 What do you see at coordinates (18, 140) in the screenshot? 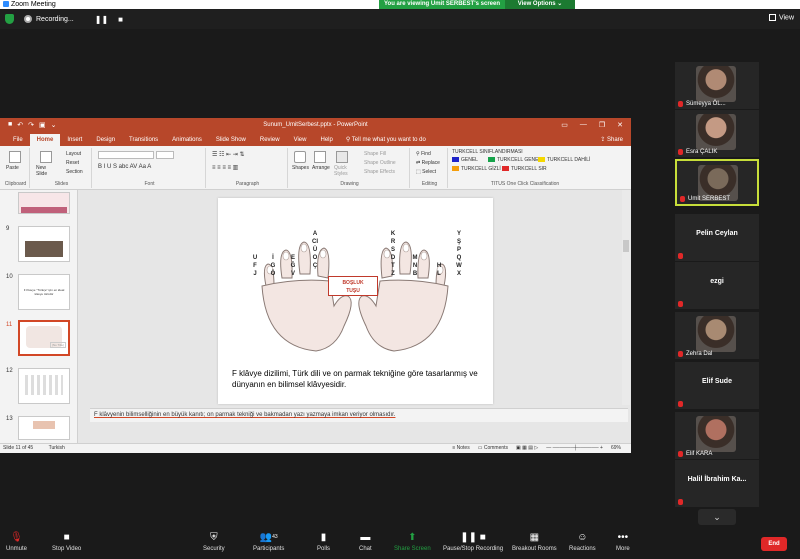
I see `tab-file: File` at bounding box center [18, 140].